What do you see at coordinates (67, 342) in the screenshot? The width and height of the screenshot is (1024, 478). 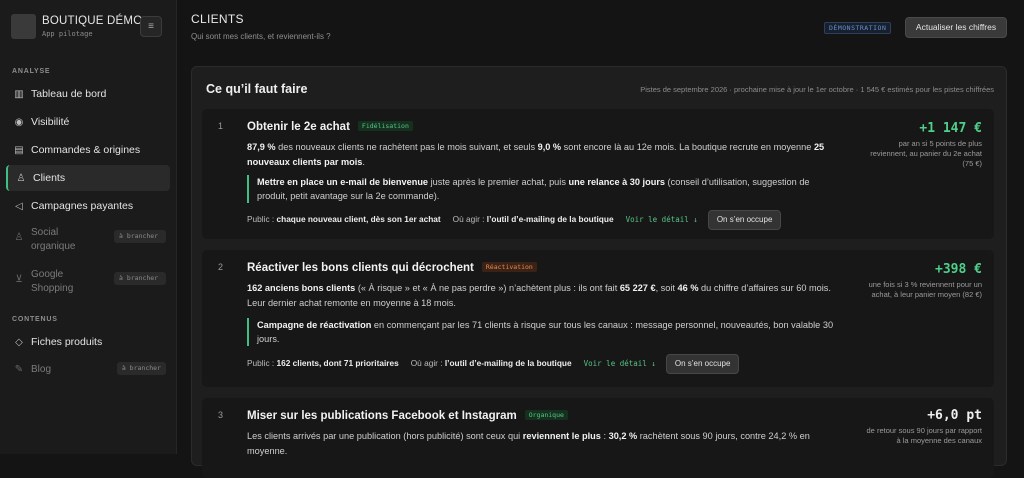 I see `sidebar-item-label: Fiches produits` at bounding box center [67, 342].